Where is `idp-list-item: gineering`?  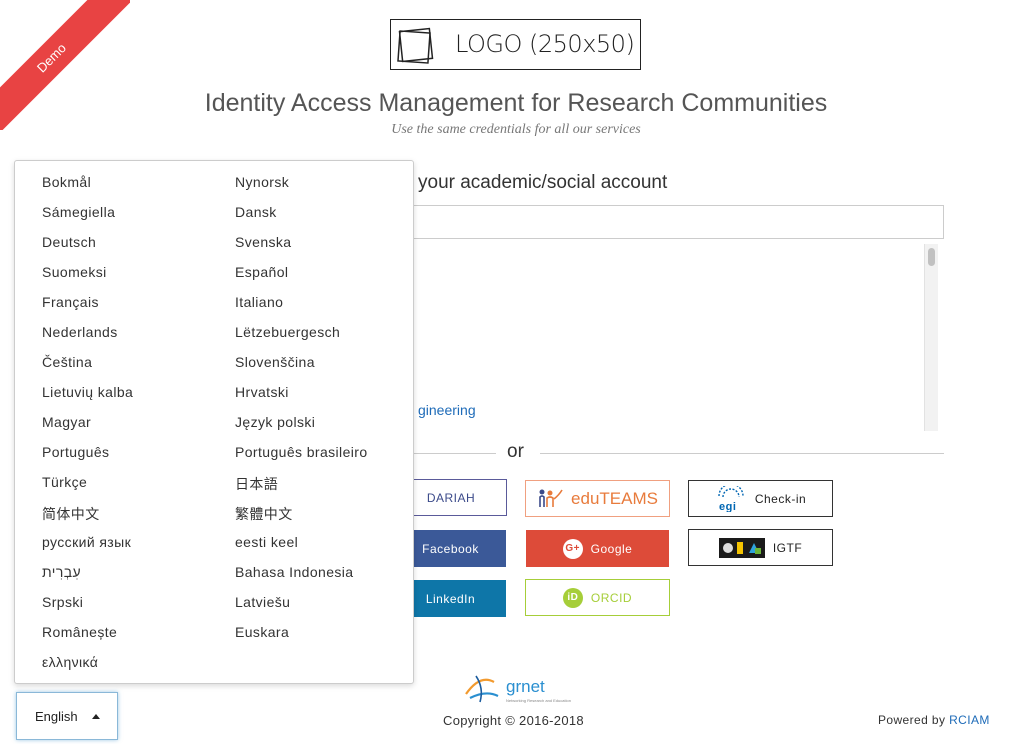
idp-list-item: gineering is located at coordinates (447, 410).